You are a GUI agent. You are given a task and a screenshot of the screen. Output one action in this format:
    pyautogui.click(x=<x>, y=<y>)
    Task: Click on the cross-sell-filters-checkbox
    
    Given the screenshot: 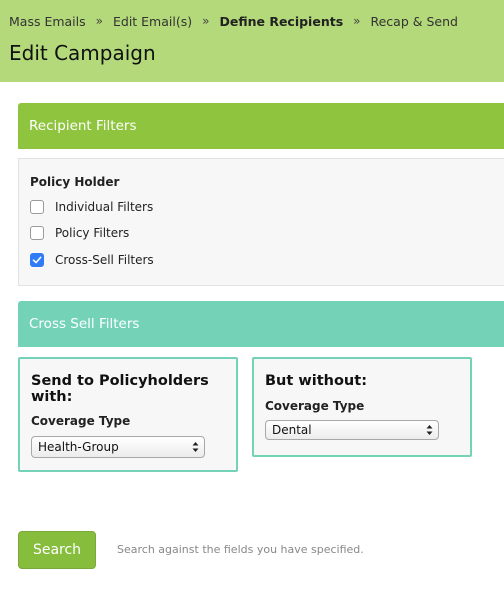 What is the action you would take?
    pyautogui.click(x=37, y=260)
    